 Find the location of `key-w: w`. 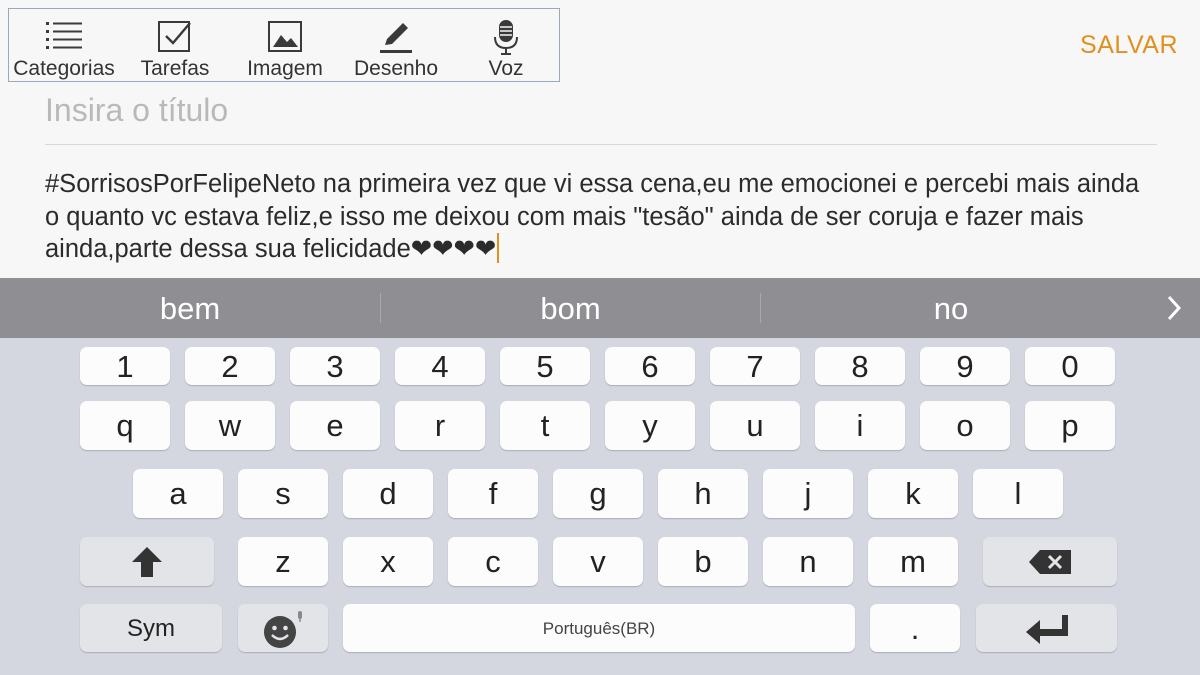

key-w: w is located at coordinates (230, 425).